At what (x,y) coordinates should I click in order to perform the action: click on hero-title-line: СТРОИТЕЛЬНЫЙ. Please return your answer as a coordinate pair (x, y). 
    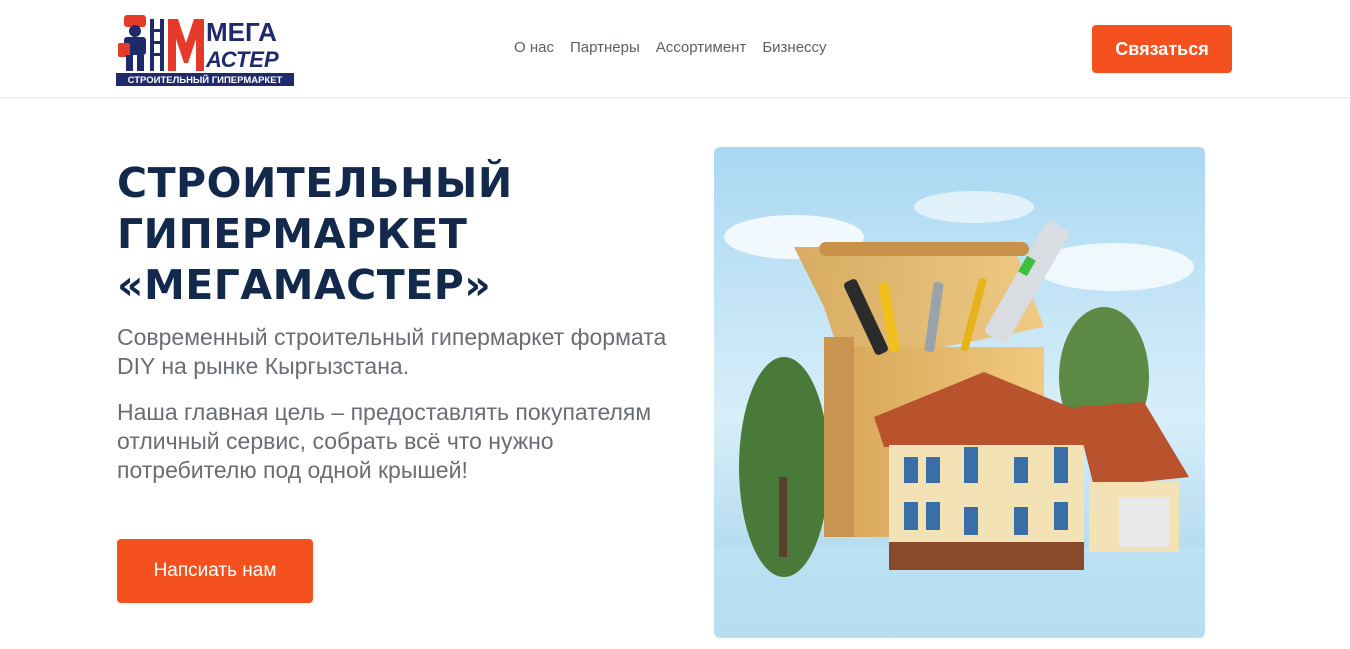
    Looking at the image, I should click on (315, 183).